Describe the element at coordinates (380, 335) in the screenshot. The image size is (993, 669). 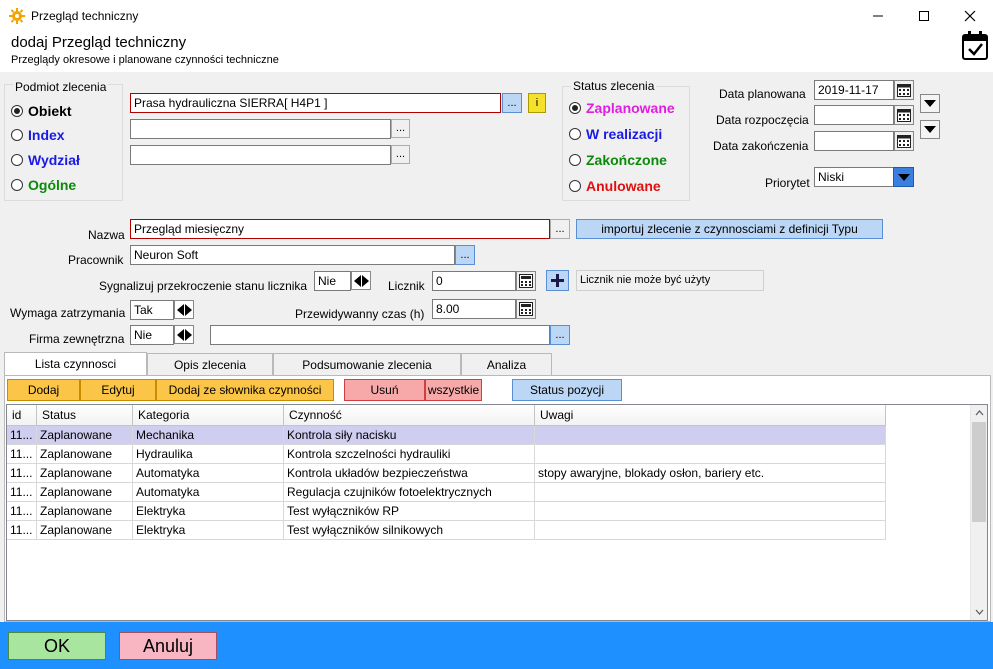
I see `external-company-field` at that location.